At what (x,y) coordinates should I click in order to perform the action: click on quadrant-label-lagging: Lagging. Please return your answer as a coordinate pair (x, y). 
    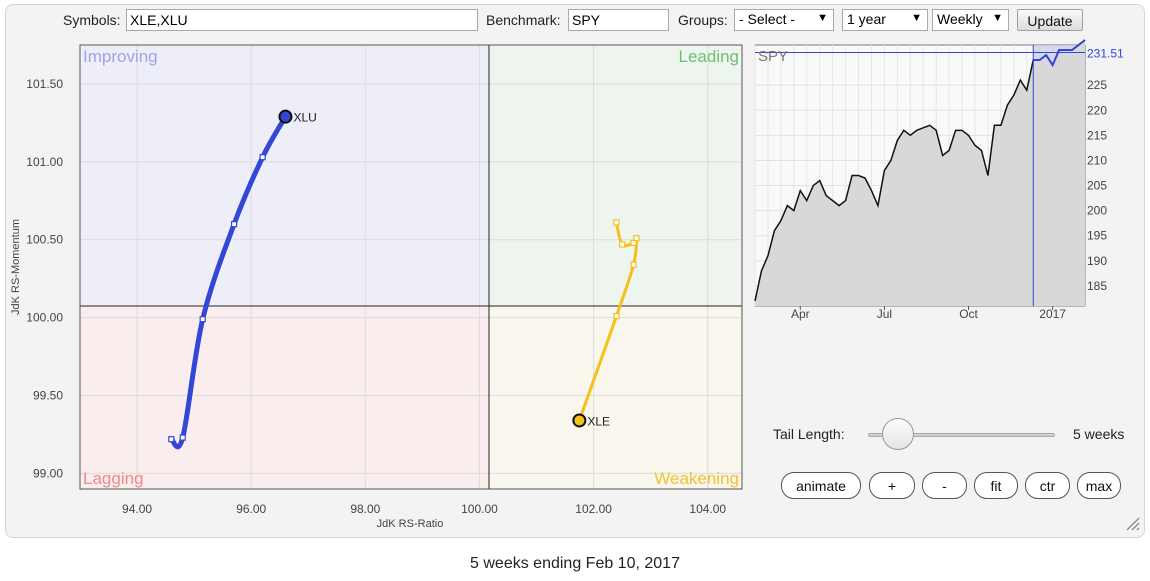
    Looking at the image, I should click on (113, 478).